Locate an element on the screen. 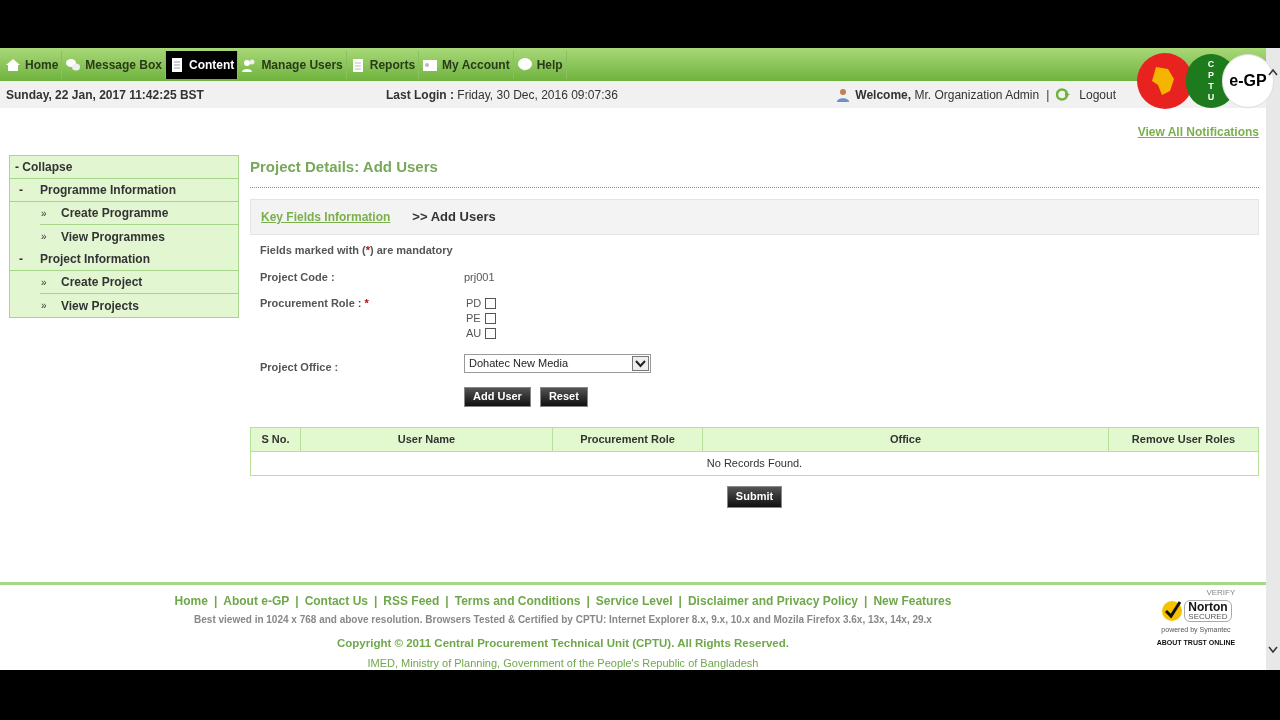 The height and width of the screenshot is (720, 1280). collapse-button: - Collapse is located at coordinates (124, 167).